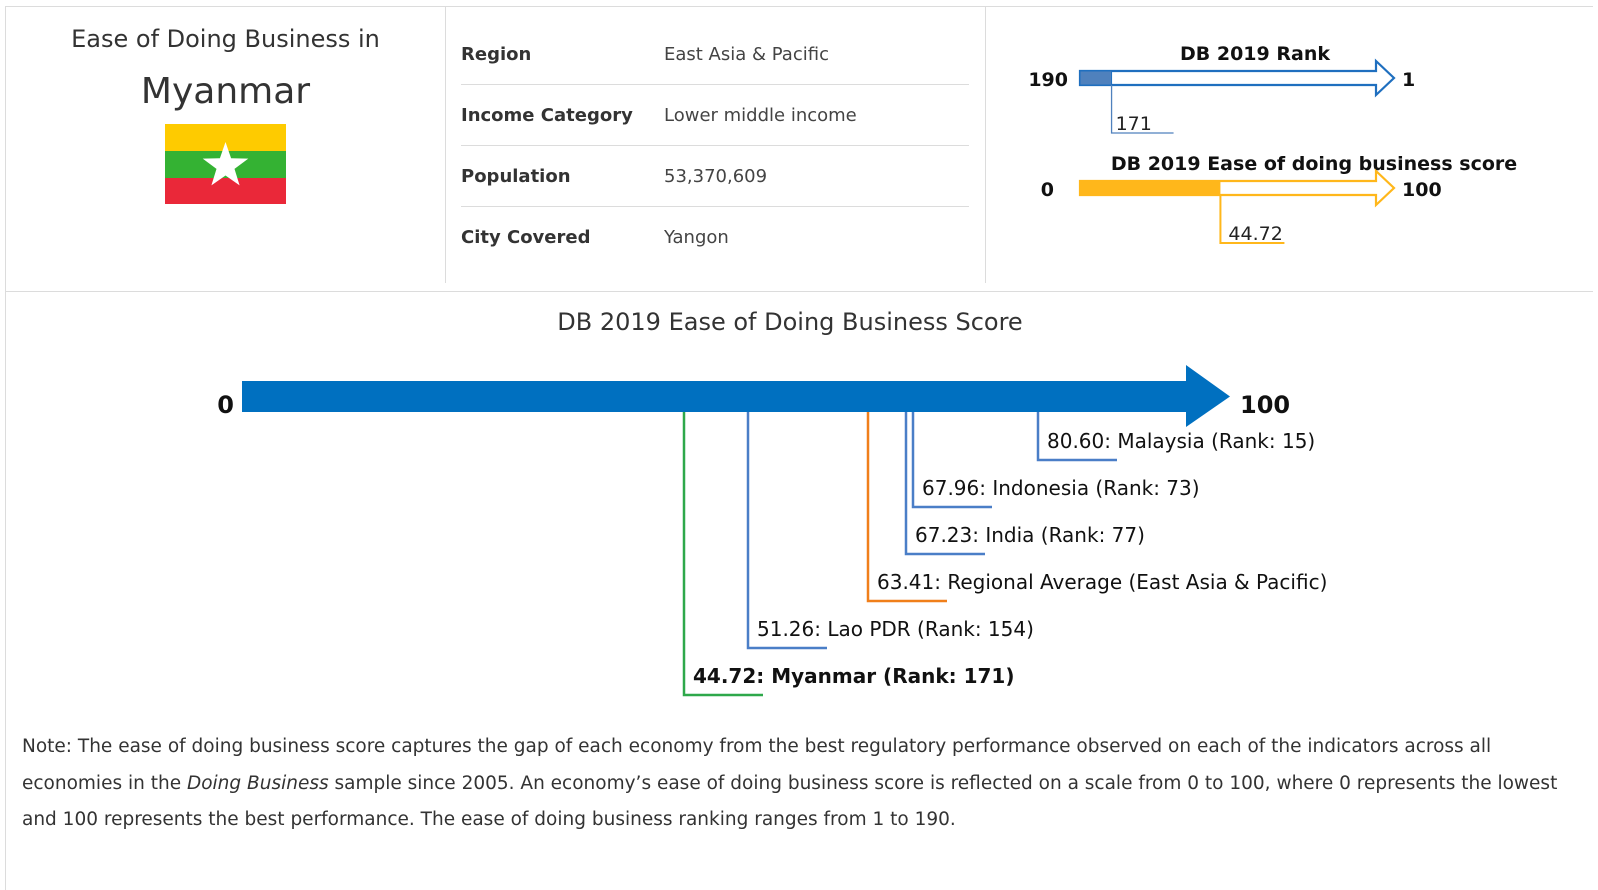 The width and height of the screenshot is (1598, 890). I want to click on info-value: 53,370,609, so click(716, 176).